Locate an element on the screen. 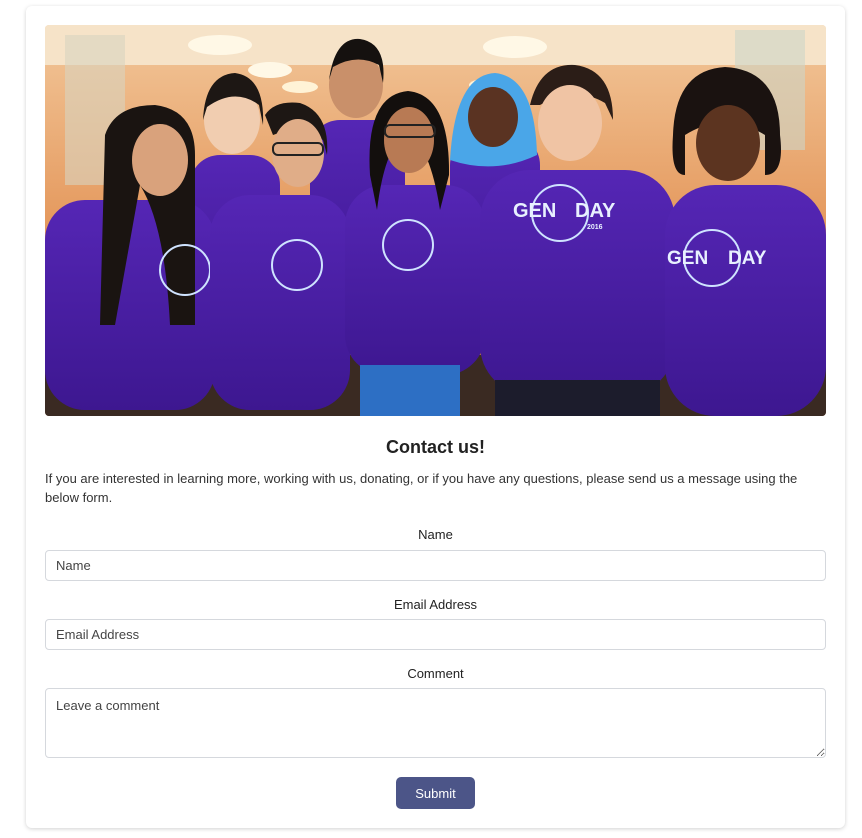 This screenshot has height=838, width=862. email-label: Email Address is located at coordinates (435, 604).